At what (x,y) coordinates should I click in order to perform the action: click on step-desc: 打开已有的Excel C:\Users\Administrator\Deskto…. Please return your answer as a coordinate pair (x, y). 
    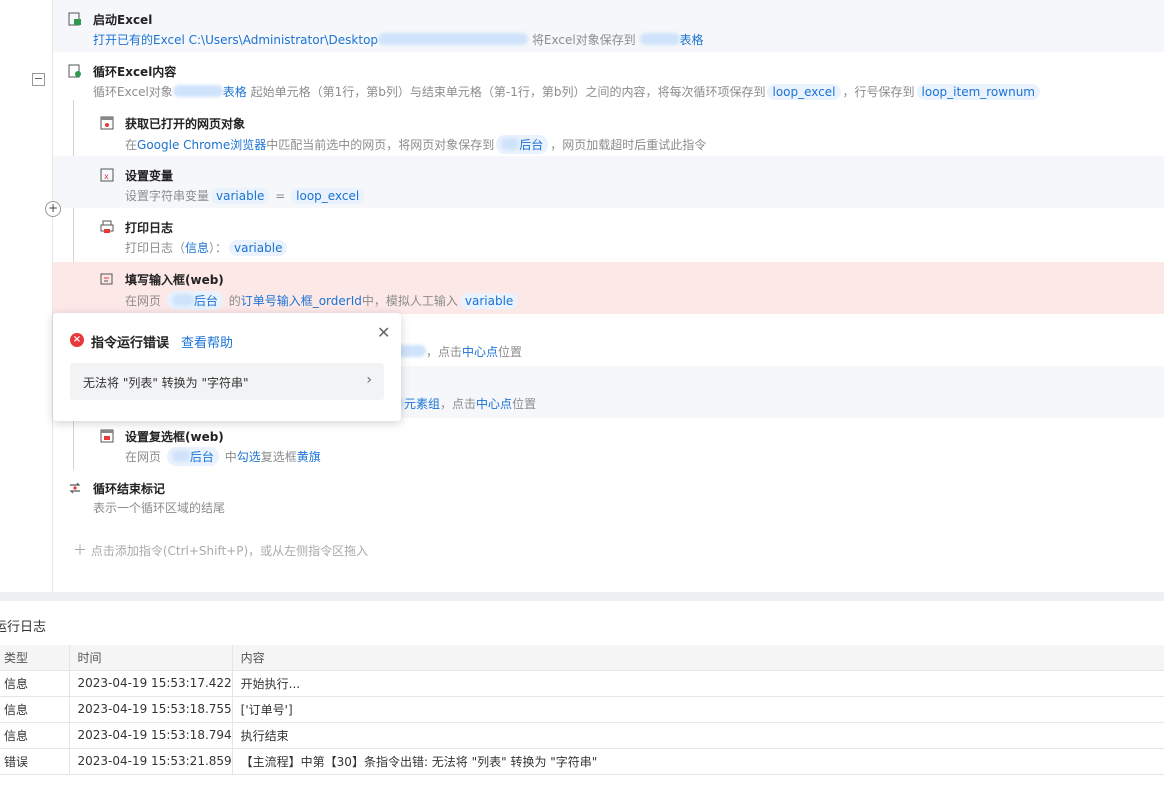
    Looking at the image, I should click on (398, 40).